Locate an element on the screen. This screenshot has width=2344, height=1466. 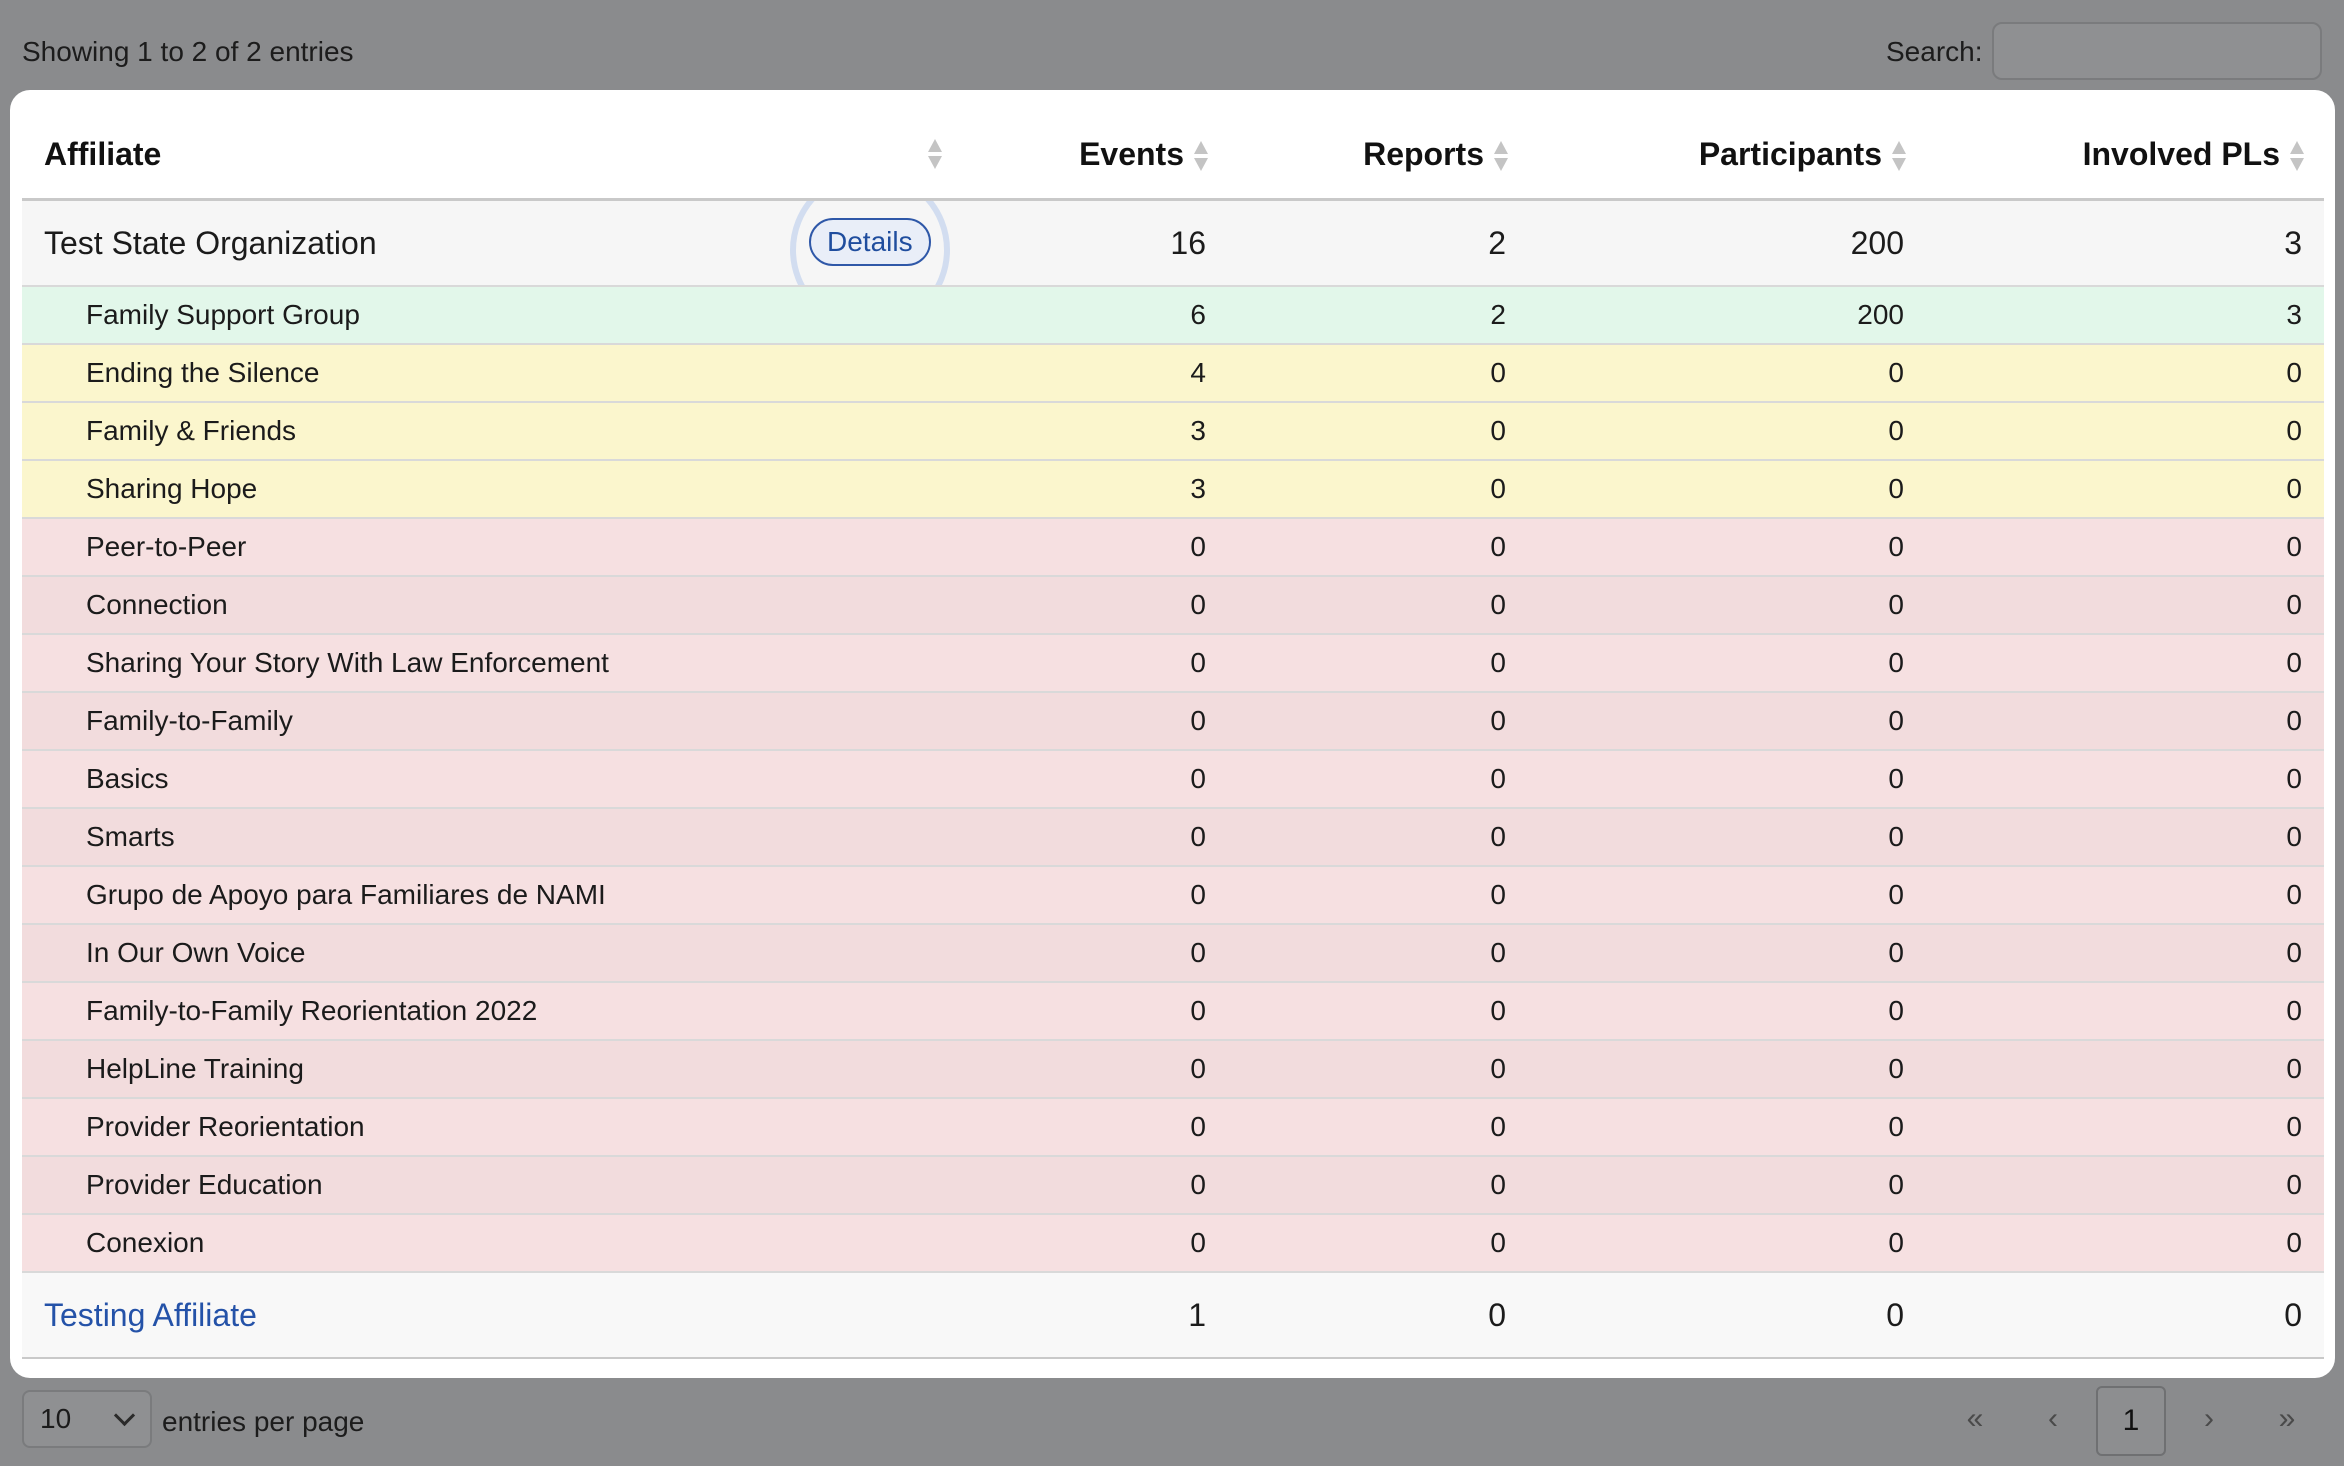
details-button: Details is located at coordinates (870, 242).